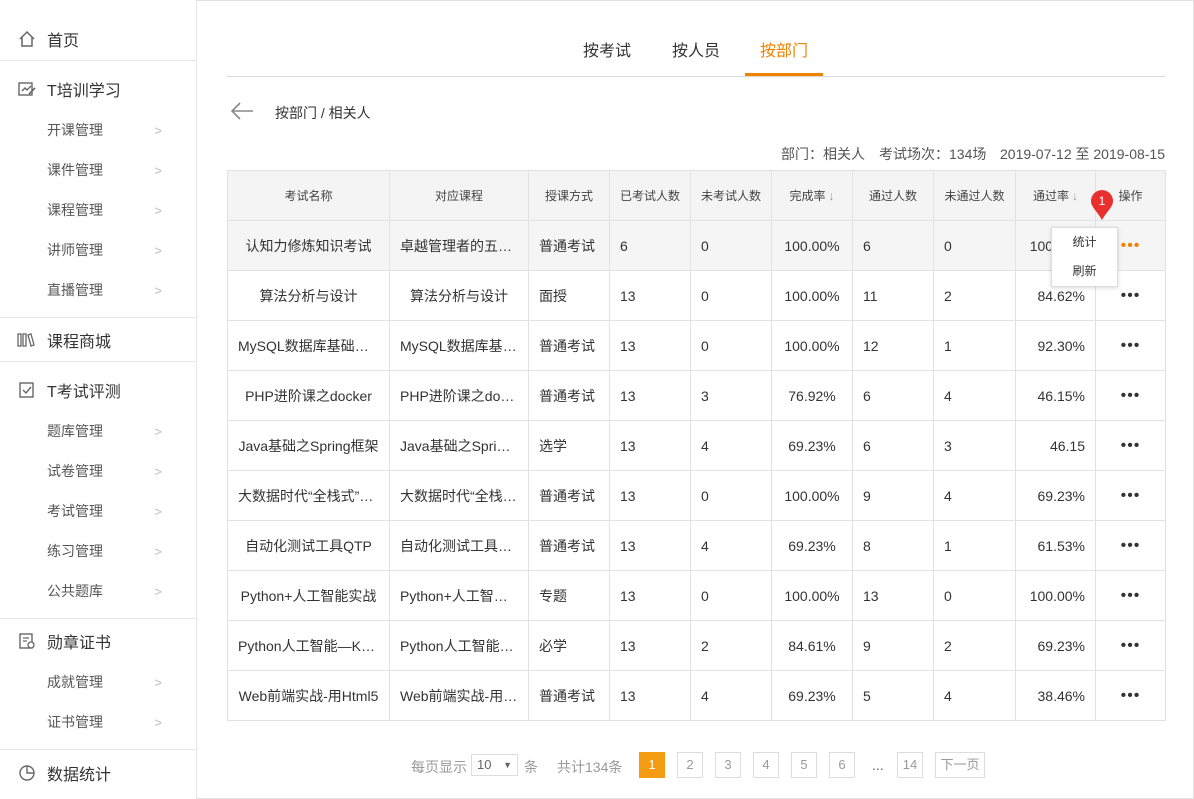 The image size is (1194, 799). Describe the element at coordinates (766, 765) in the screenshot. I see `page-button-4: 4` at that location.